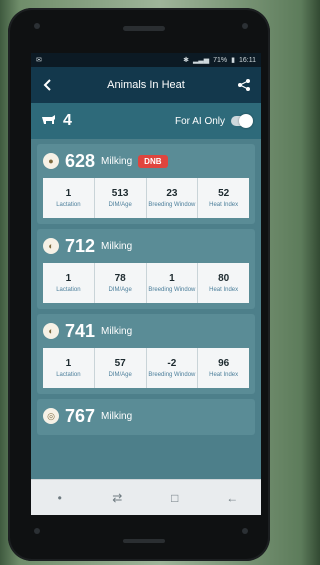 This screenshot has width=320, height=565. What do you see at coordinates (80, 160) in the screenshot?
I see `animal-id: 628` at bounding box center [80, 160].